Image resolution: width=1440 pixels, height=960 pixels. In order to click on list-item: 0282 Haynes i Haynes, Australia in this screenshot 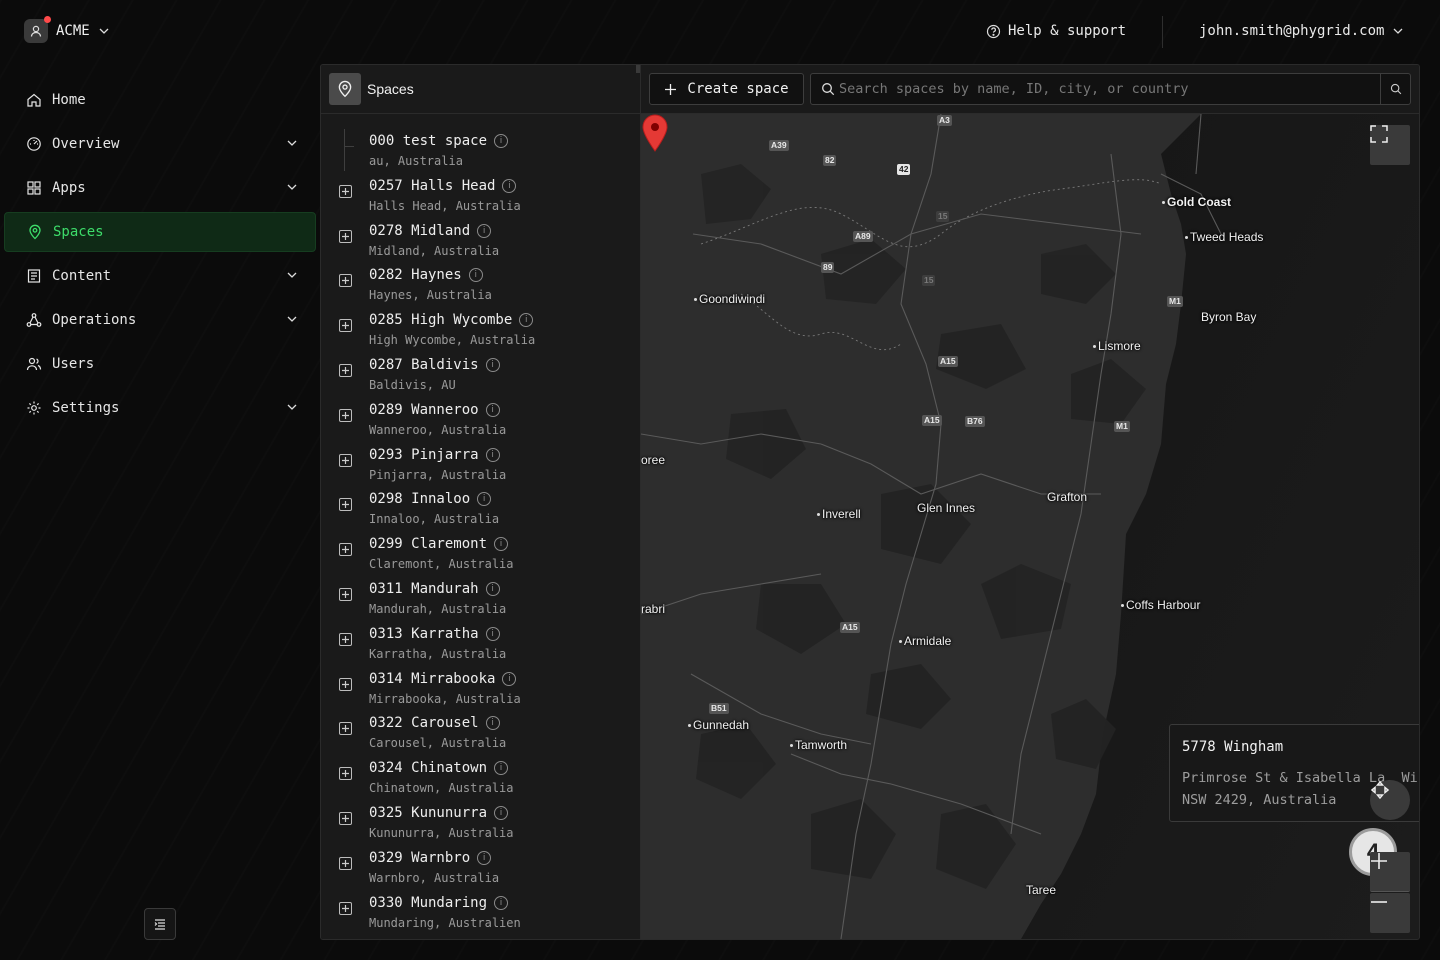, I will do `click(480, 289)`.